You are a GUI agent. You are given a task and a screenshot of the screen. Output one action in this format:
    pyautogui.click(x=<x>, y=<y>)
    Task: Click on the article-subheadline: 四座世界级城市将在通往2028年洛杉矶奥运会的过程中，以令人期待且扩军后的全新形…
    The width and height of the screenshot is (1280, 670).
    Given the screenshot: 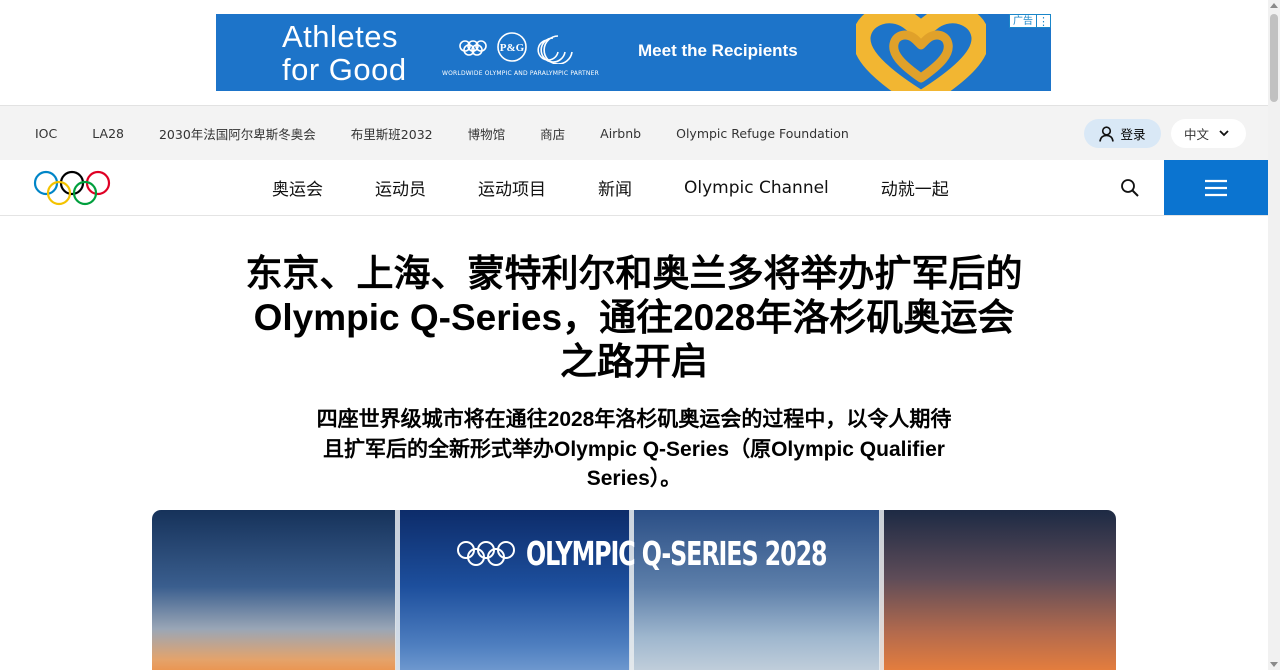 What is the action you would take?
    pyautogui.click(x=634, y=449)
    